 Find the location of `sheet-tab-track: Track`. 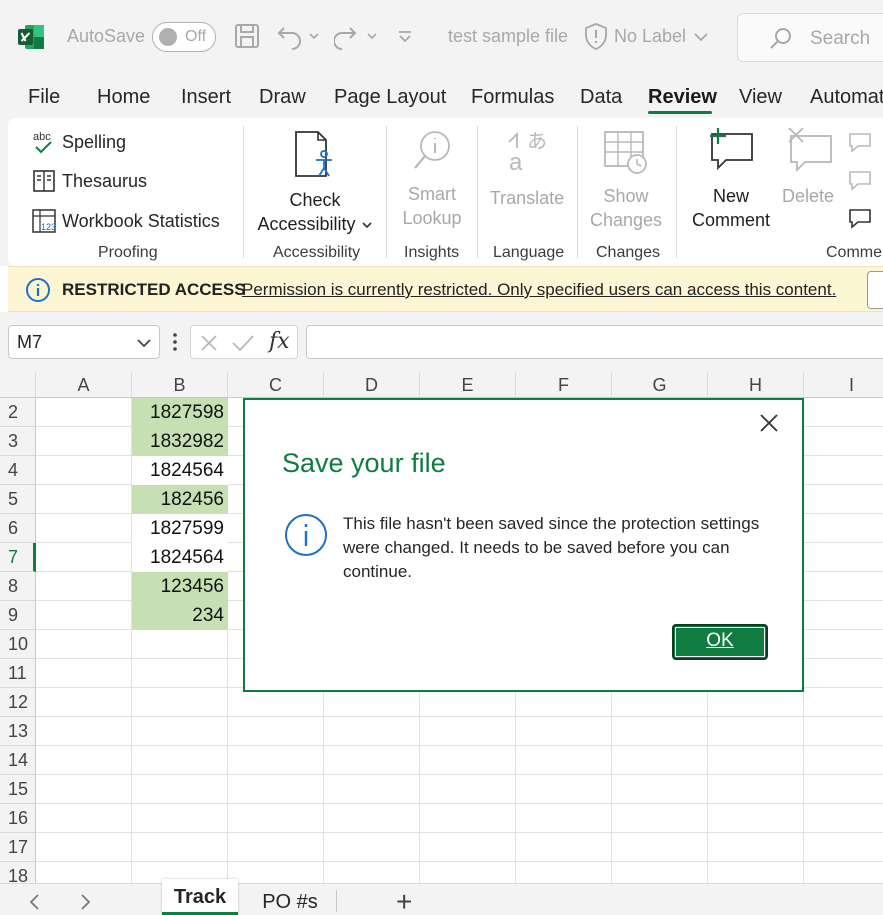

sheet-tab-track: Track is located at coordinates (200, 897).